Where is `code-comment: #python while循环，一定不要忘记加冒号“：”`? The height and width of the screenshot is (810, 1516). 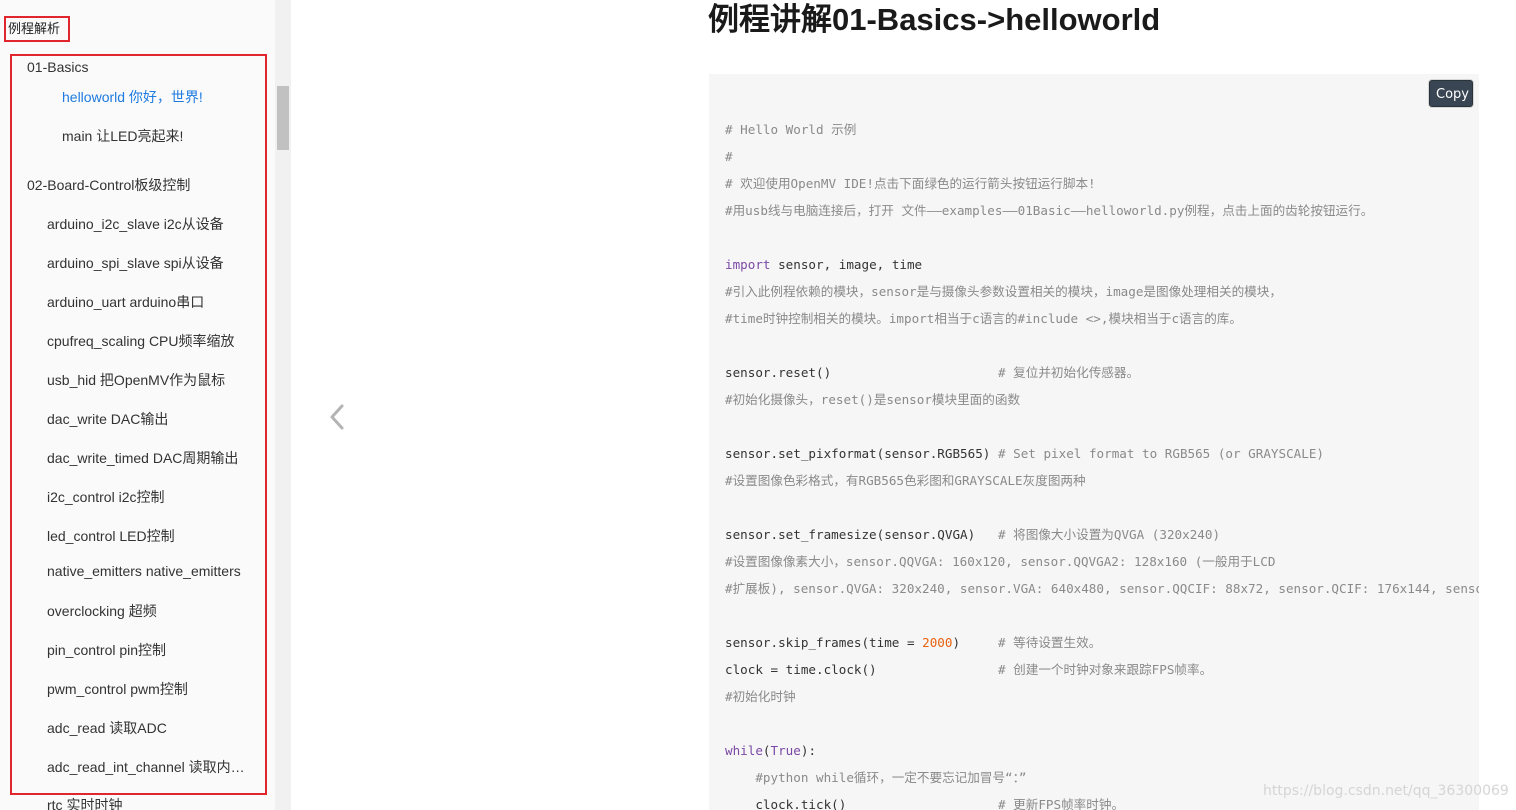 code-comment: #python while循环，一定不要忘记加冒号“：” is located at coordinates (891, 777).